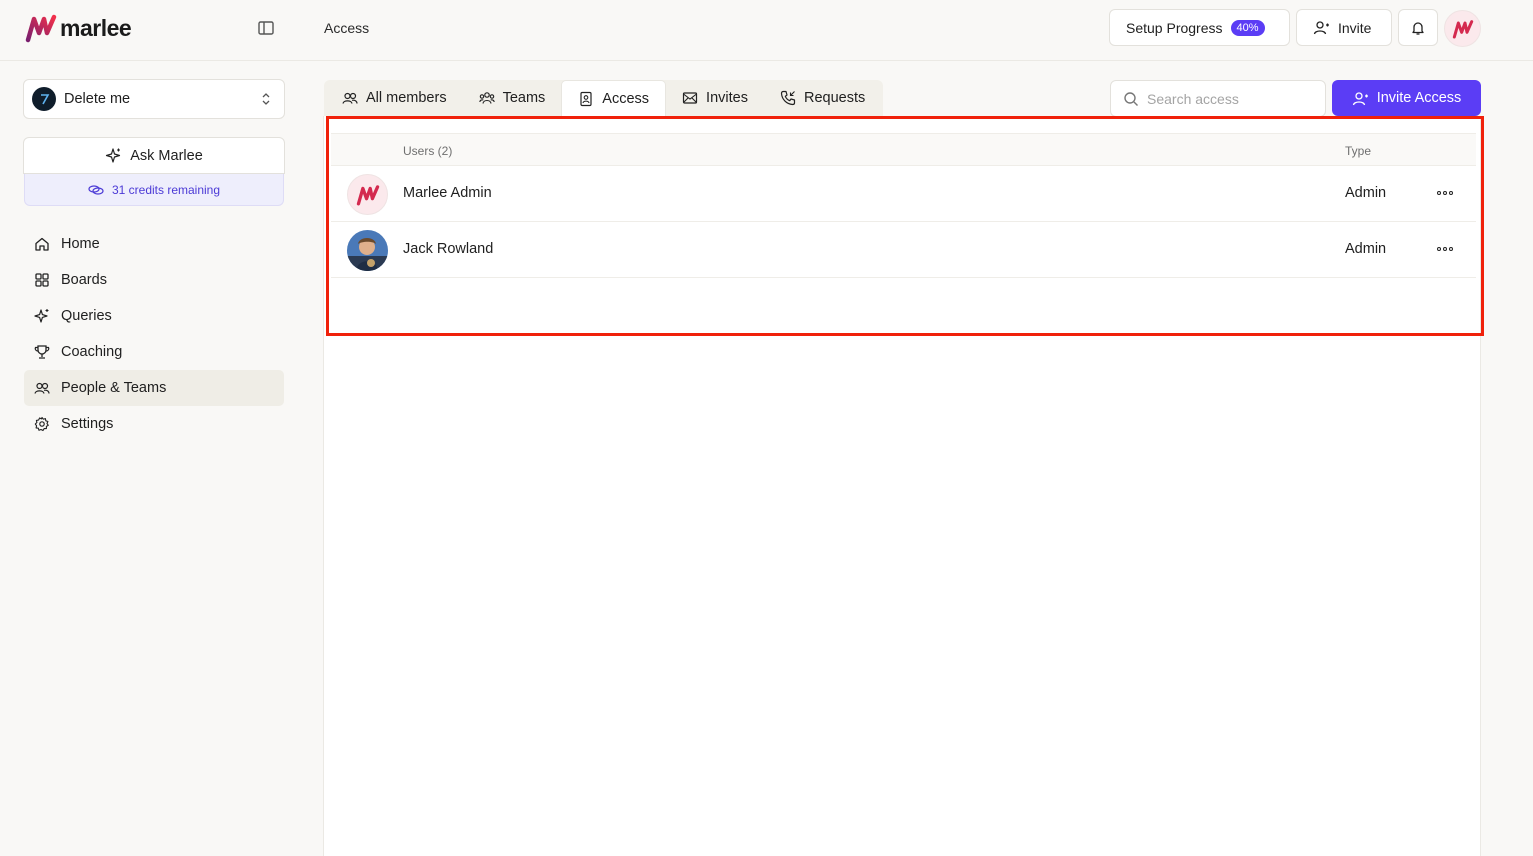 The height and width of the screenshot is (856, 1533). What do you see at coordinates (1355, 27) in the screenshot?
I see `invite-label: Invite` at bounding box center [1355, 27].